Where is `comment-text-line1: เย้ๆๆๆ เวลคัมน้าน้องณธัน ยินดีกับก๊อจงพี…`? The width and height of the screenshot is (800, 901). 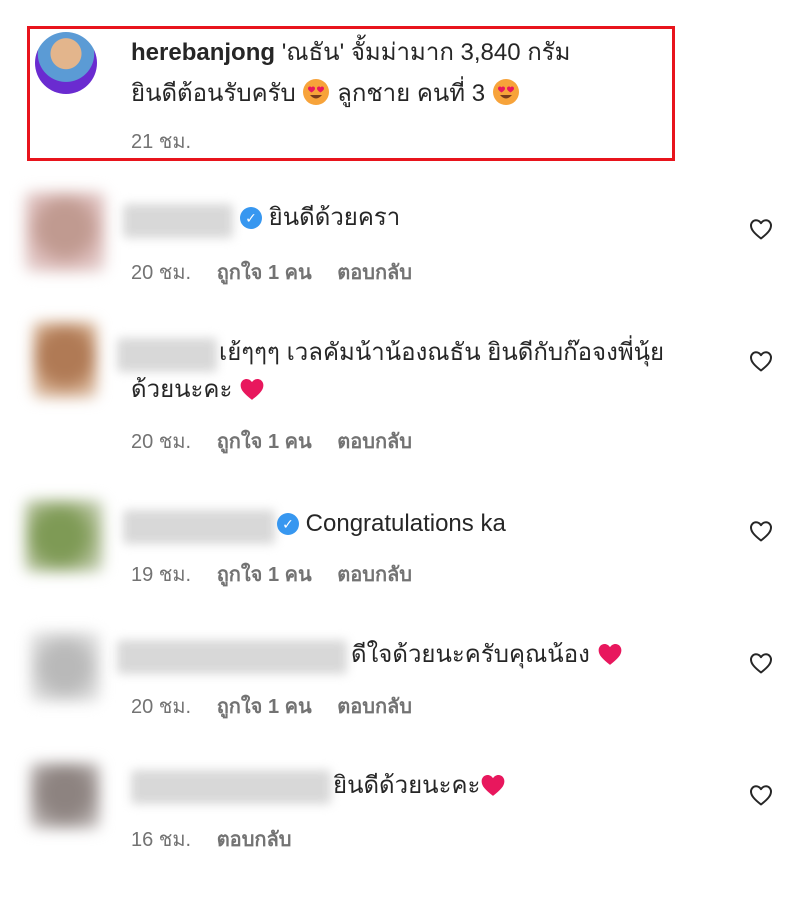
comment-text-line1: เย้ๆๆๆ เวลคัมน้าน้องณธัน ยินดีกับก๊อจงพี… is located at coordinates (442, 352).